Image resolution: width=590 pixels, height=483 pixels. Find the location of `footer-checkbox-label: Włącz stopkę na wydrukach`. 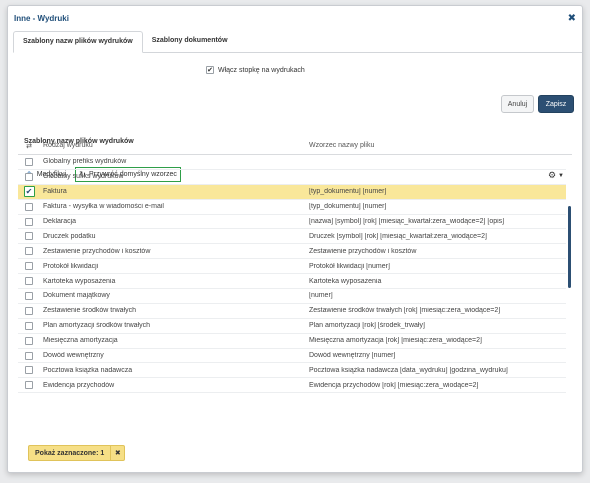

footer-checkbox-label: Włącz stopkę na wydrukach is located at coordinates (261, 70).